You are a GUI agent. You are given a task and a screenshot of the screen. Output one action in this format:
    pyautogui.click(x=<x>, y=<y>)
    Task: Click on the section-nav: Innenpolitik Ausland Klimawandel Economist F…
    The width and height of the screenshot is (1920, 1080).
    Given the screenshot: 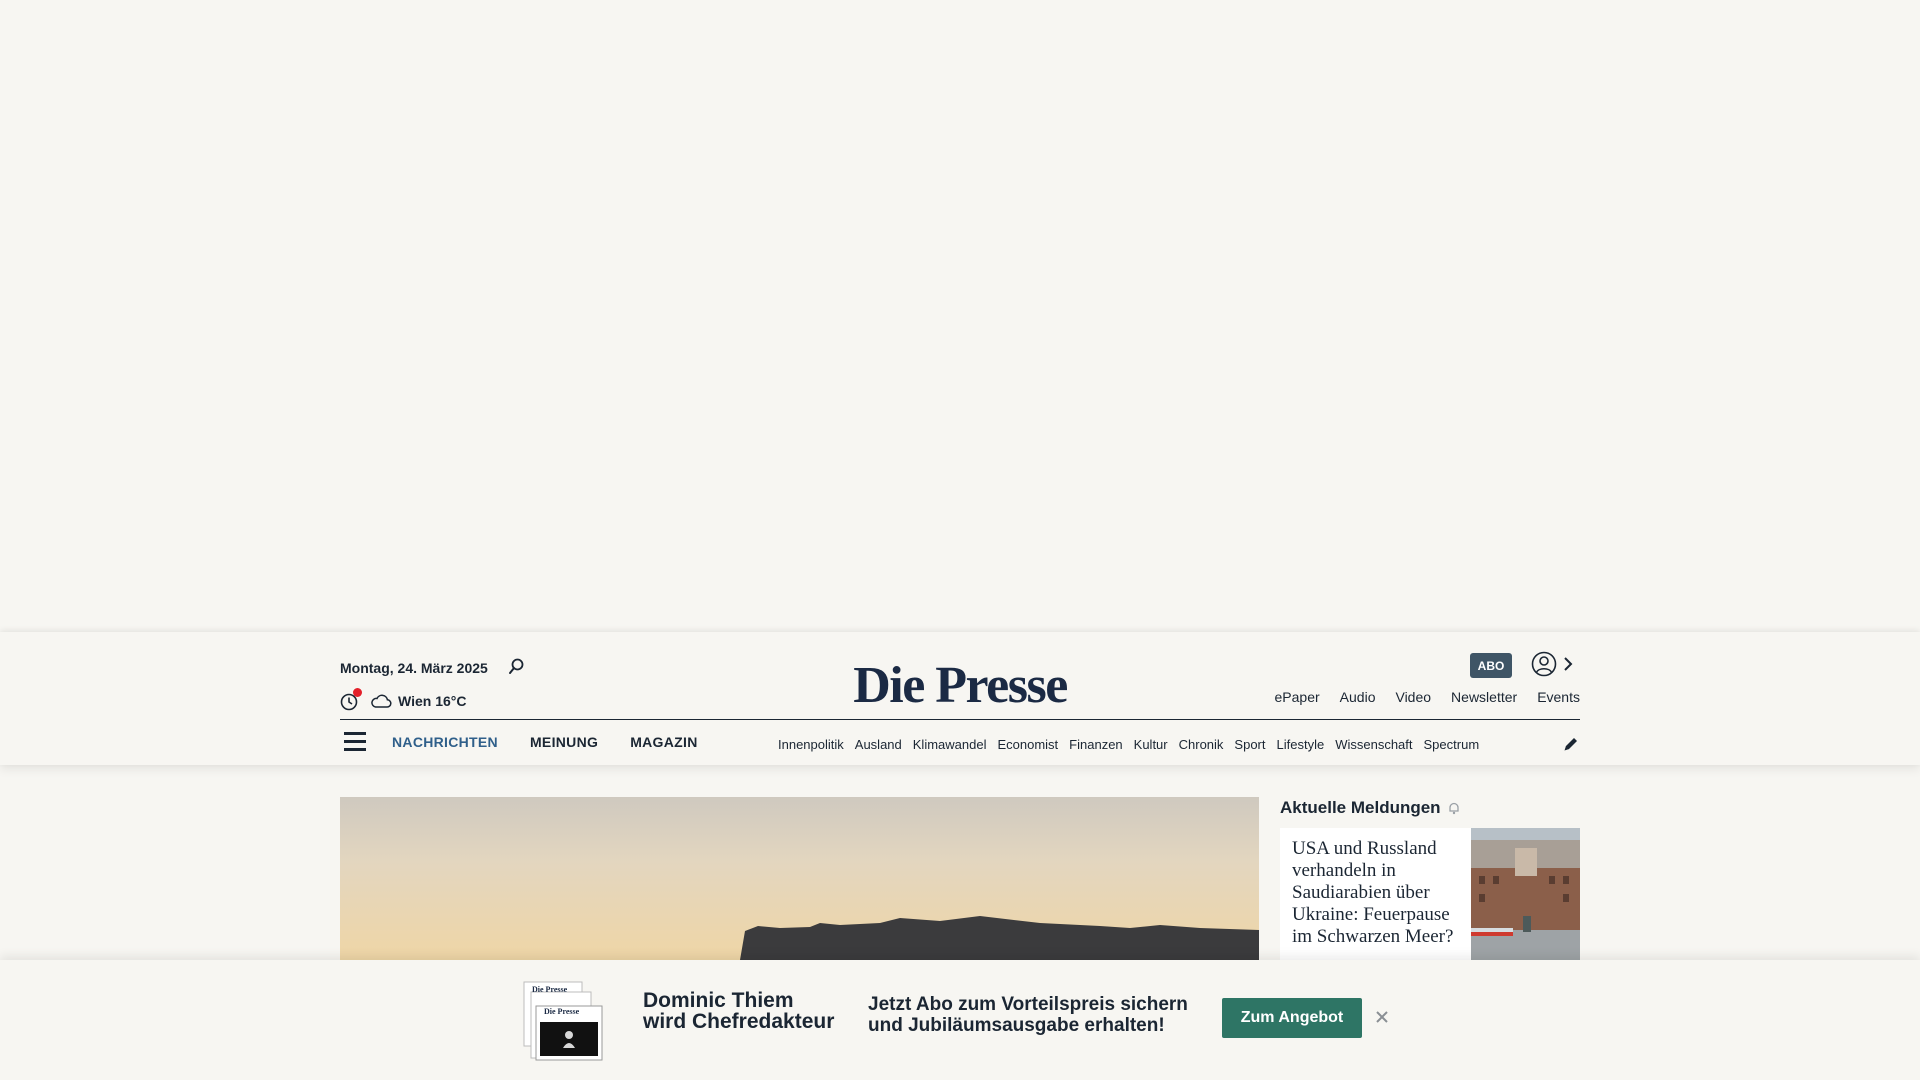 What is the action you would take?
    pyautogui.click(x=1154, y=745)
    